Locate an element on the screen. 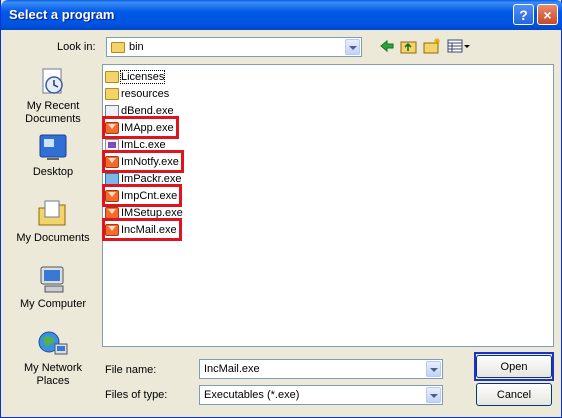 This screenshot has width=562, height=418. list-item: resources is located at coordinates (137, 93).